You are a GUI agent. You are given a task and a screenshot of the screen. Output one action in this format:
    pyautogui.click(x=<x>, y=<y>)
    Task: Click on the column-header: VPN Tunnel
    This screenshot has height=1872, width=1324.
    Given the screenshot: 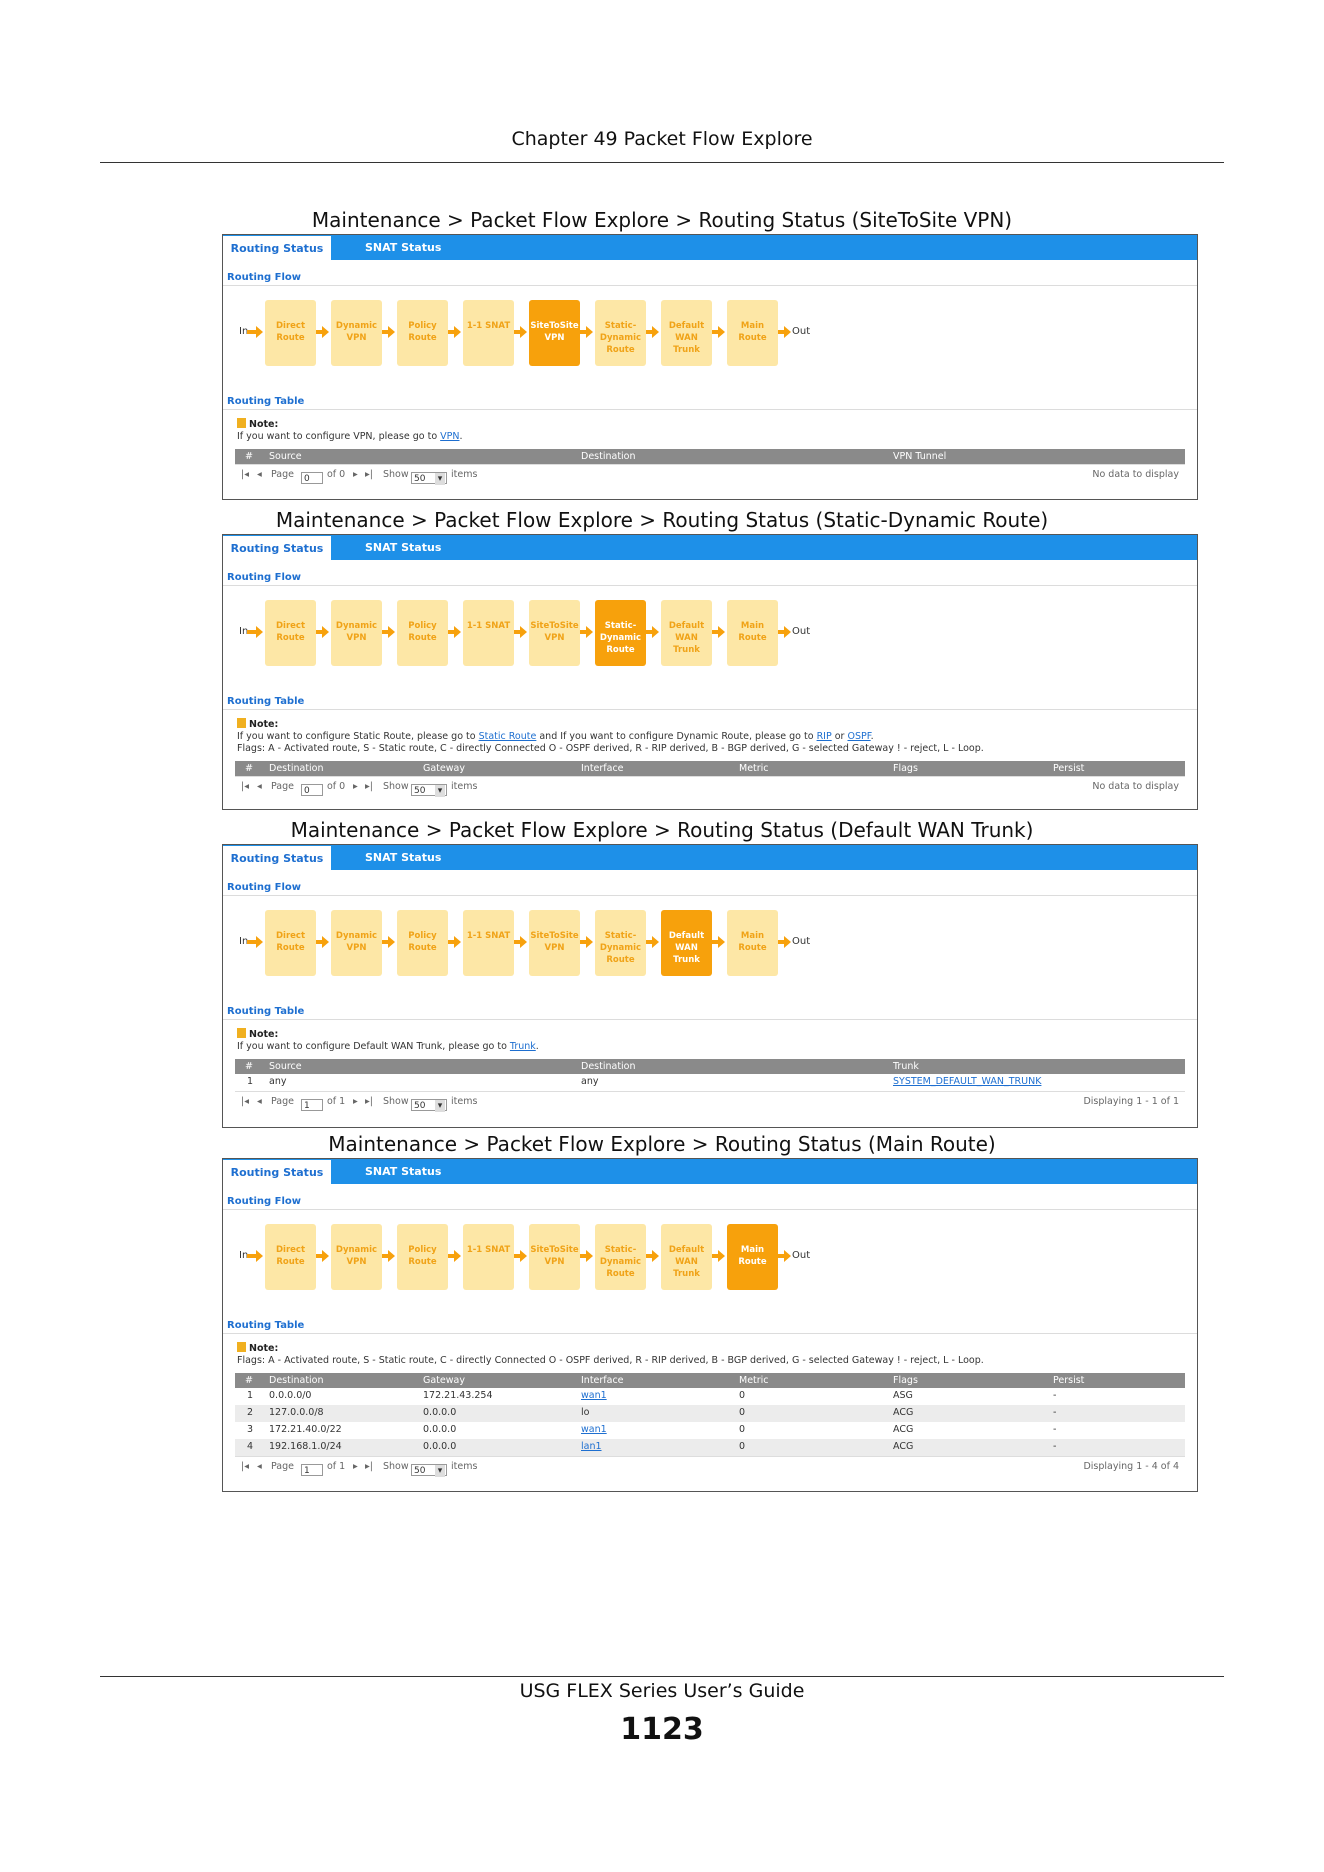 What is the action you would take?
    pyautogui.click(x=919, y=456)
    